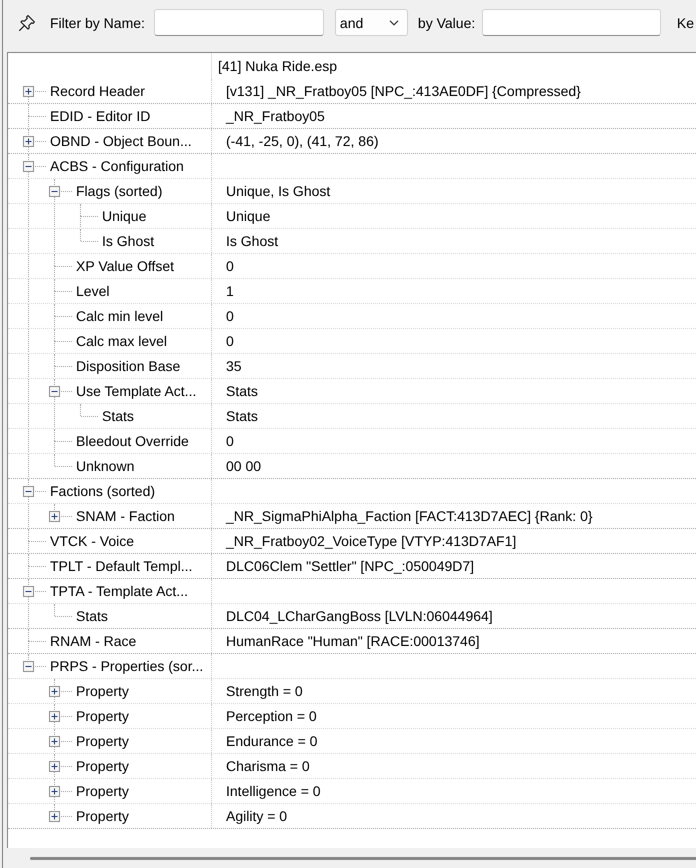  I want to click on tree-item: VTCK - Voice, so click(92, 541).